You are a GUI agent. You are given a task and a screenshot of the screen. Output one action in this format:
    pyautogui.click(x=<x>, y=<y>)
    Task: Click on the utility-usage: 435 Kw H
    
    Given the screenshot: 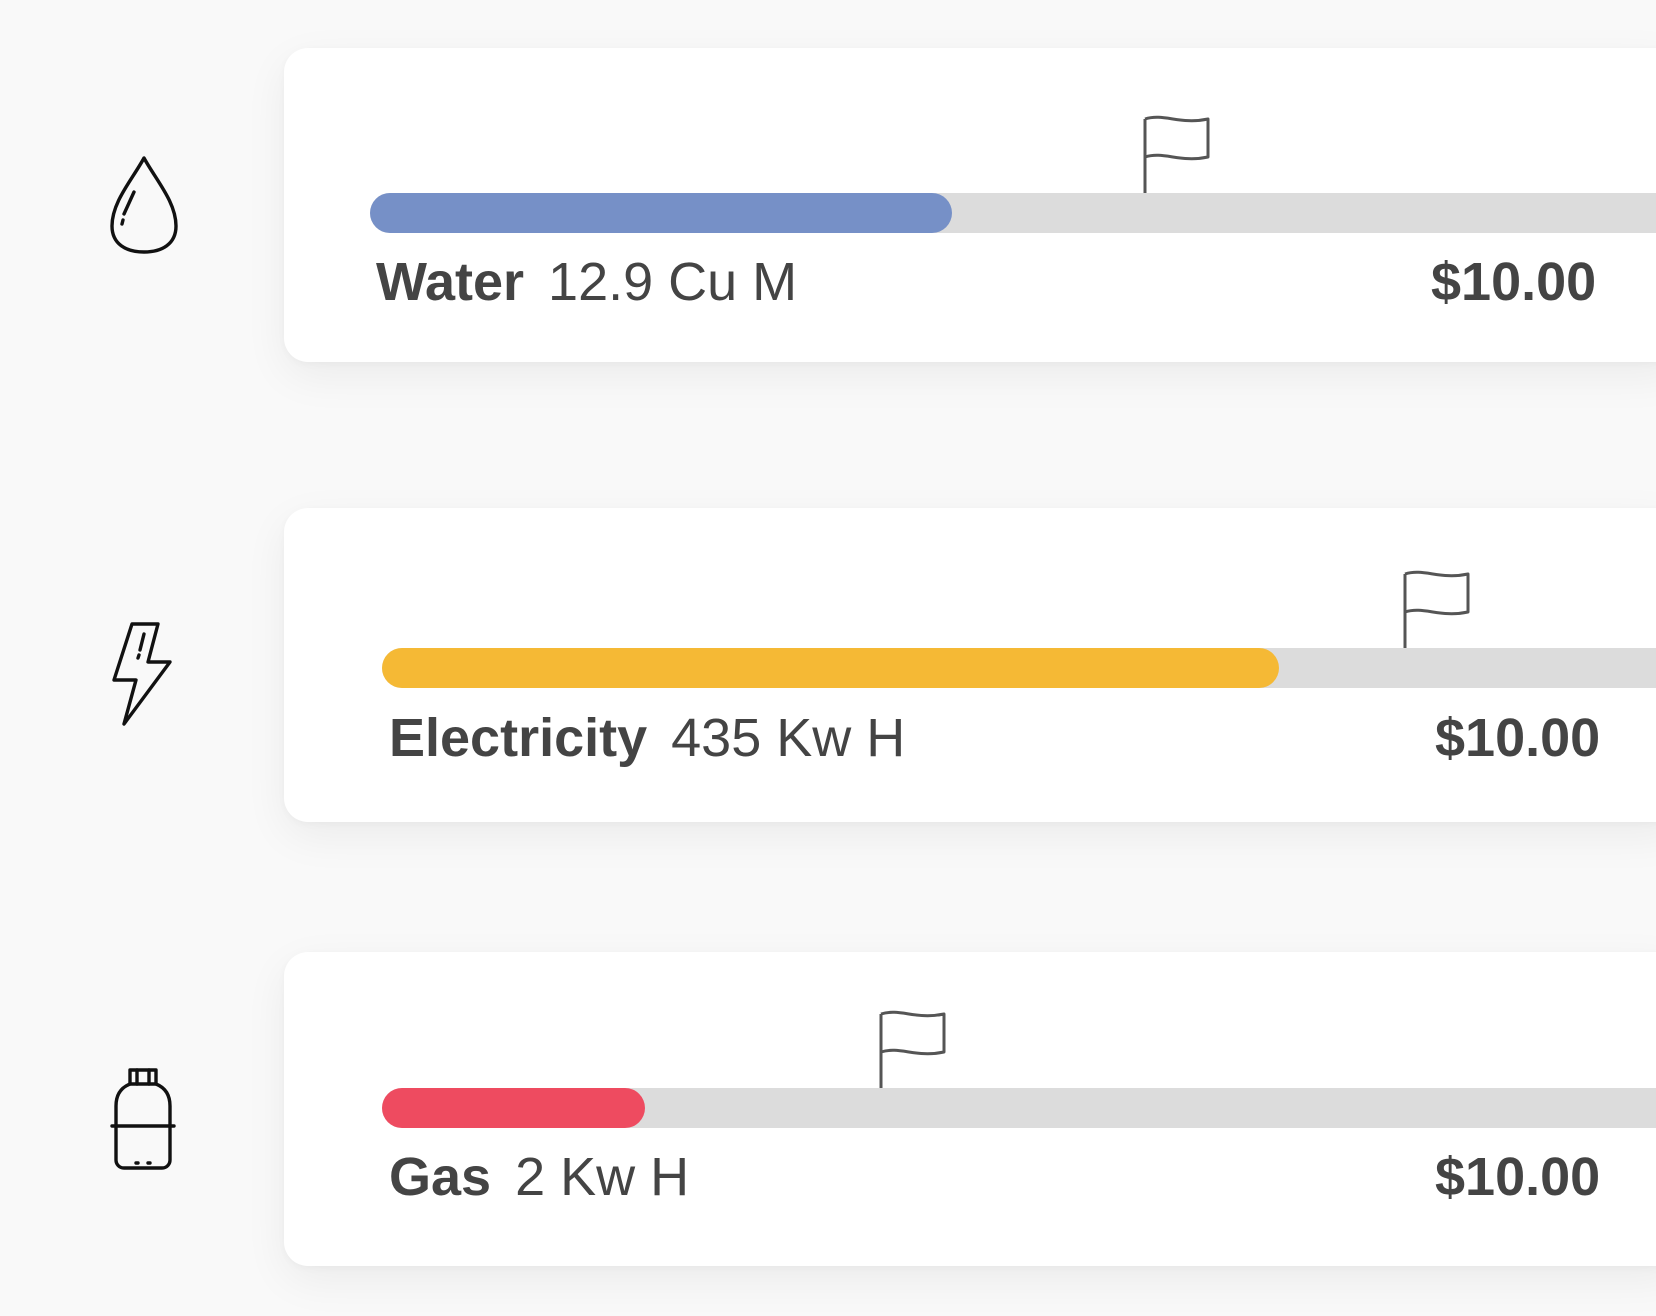 What is the action you would take?
    pyautogui.click(x=788, y=738)
    